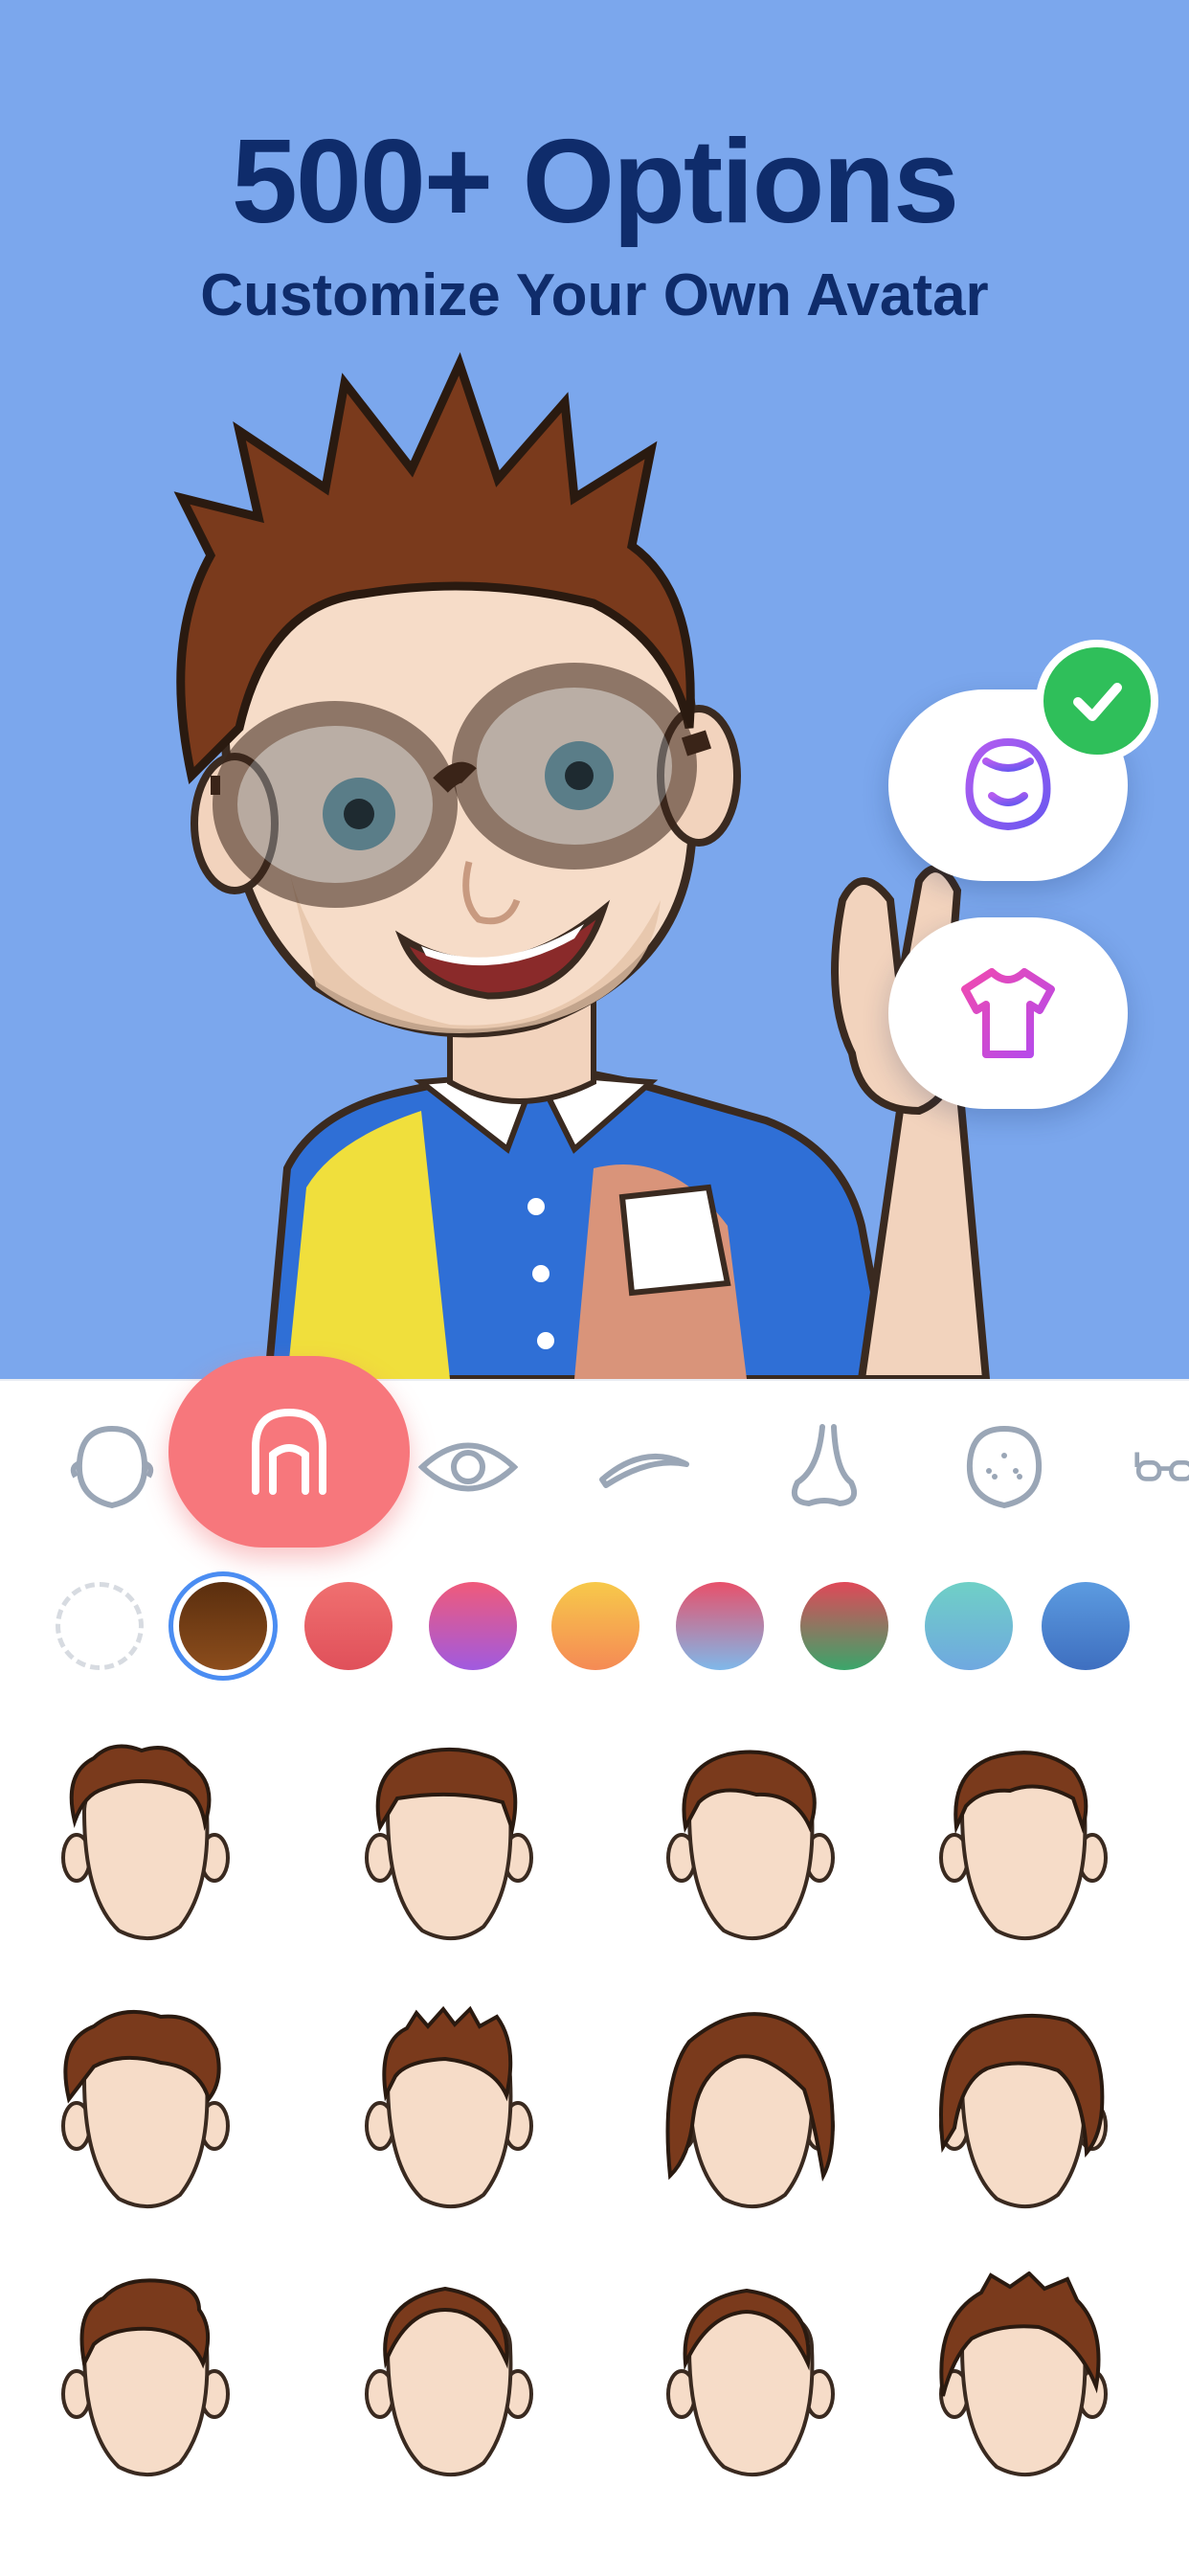  What do you see at coordinates (824, 1467) in the screenshot?
I see `nose-icon` at bounding box center [824, 1467].